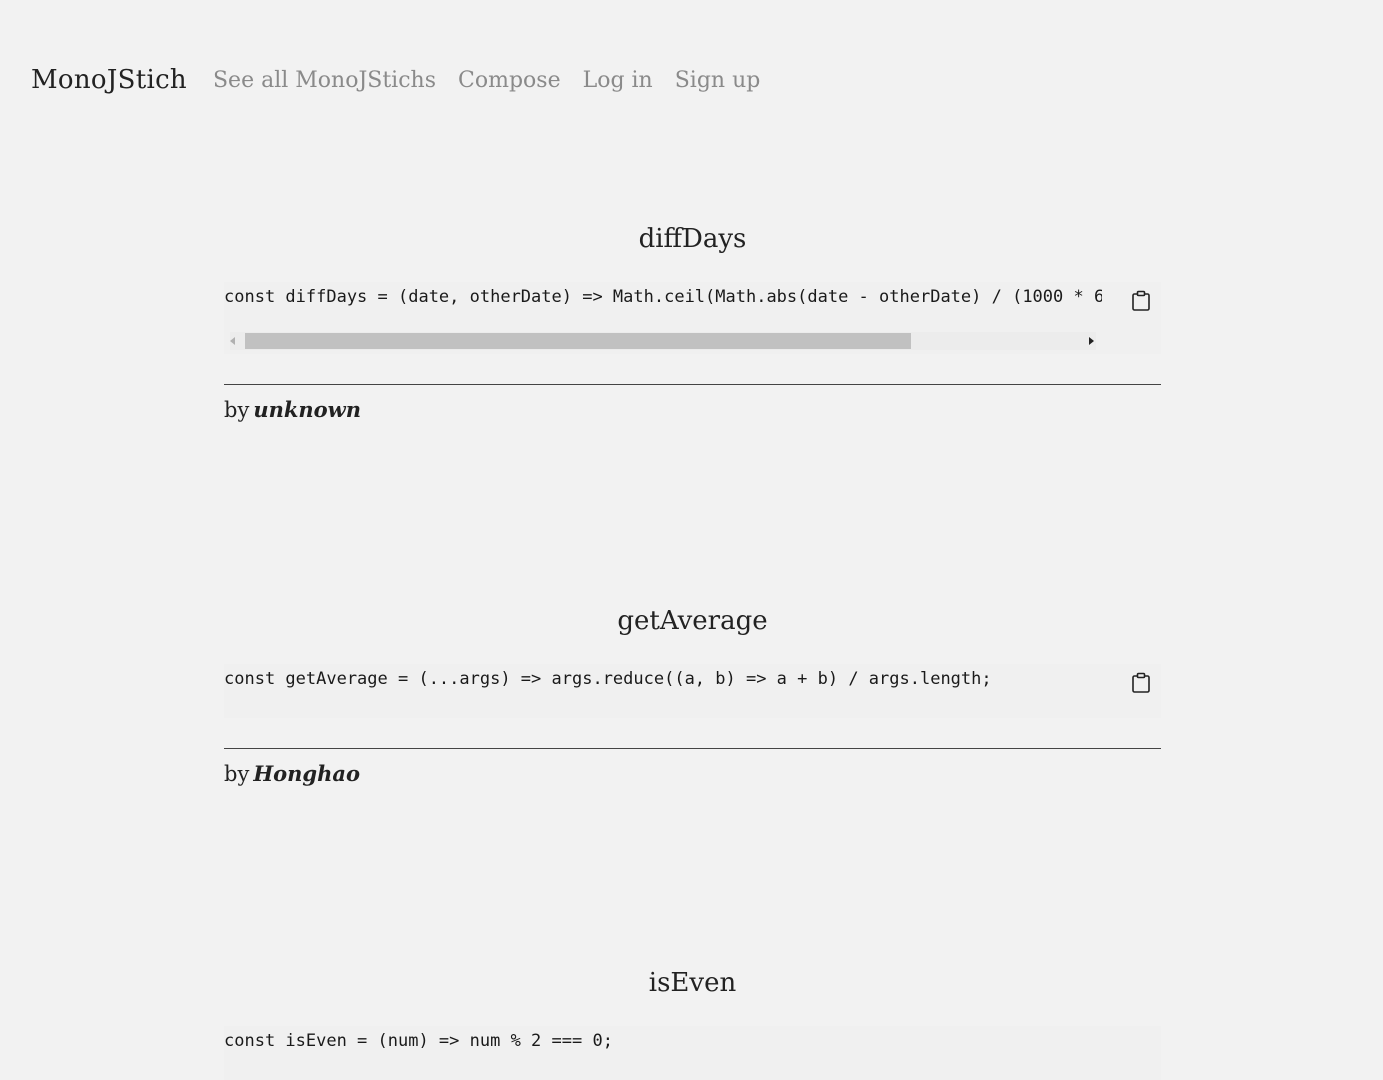 The height and width of the screenshot is (1080, 1383). What do you see at coordinates (509, 80) in the screenshot?
I see `nav-link-compose: Compose` at bounding box center [509, 80].